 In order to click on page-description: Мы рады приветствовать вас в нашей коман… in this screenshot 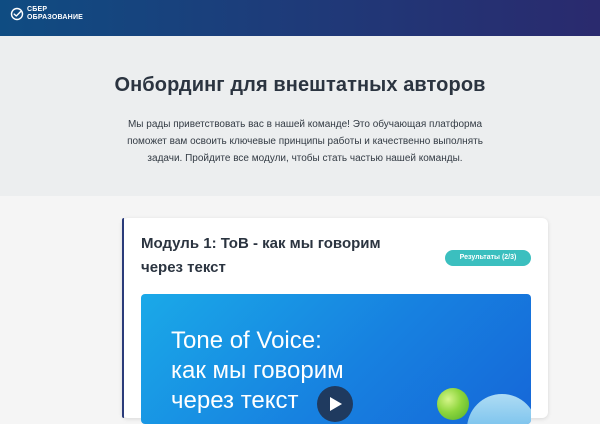, I will do `click(305, 141)`.